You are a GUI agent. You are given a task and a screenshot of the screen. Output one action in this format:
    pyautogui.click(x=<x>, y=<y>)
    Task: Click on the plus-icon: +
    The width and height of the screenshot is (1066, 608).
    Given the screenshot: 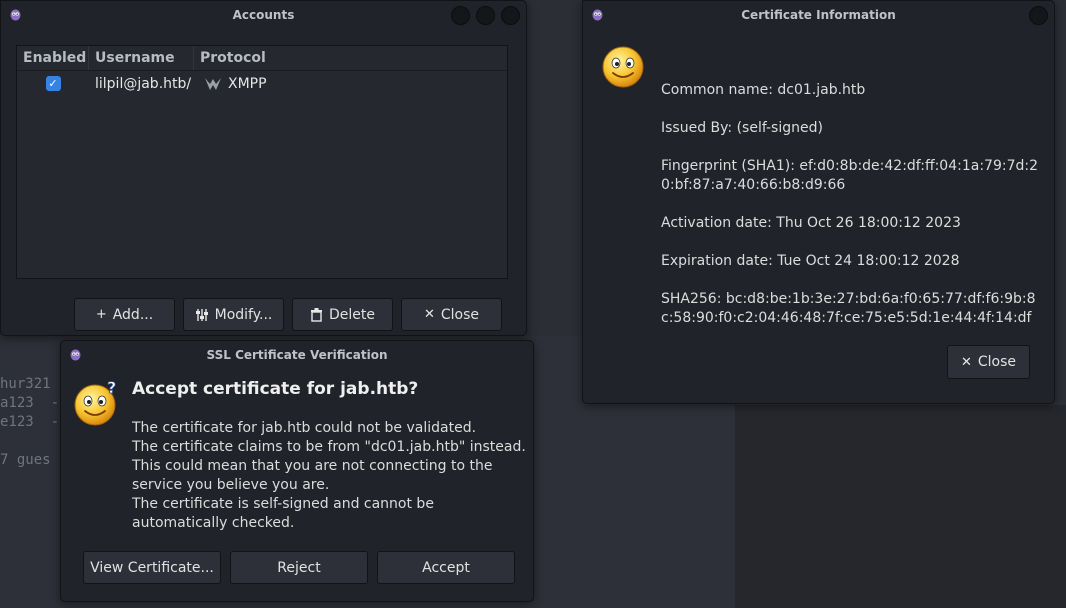 What is the action you would take?
    pyautogui.click(x=101, y=314)
    